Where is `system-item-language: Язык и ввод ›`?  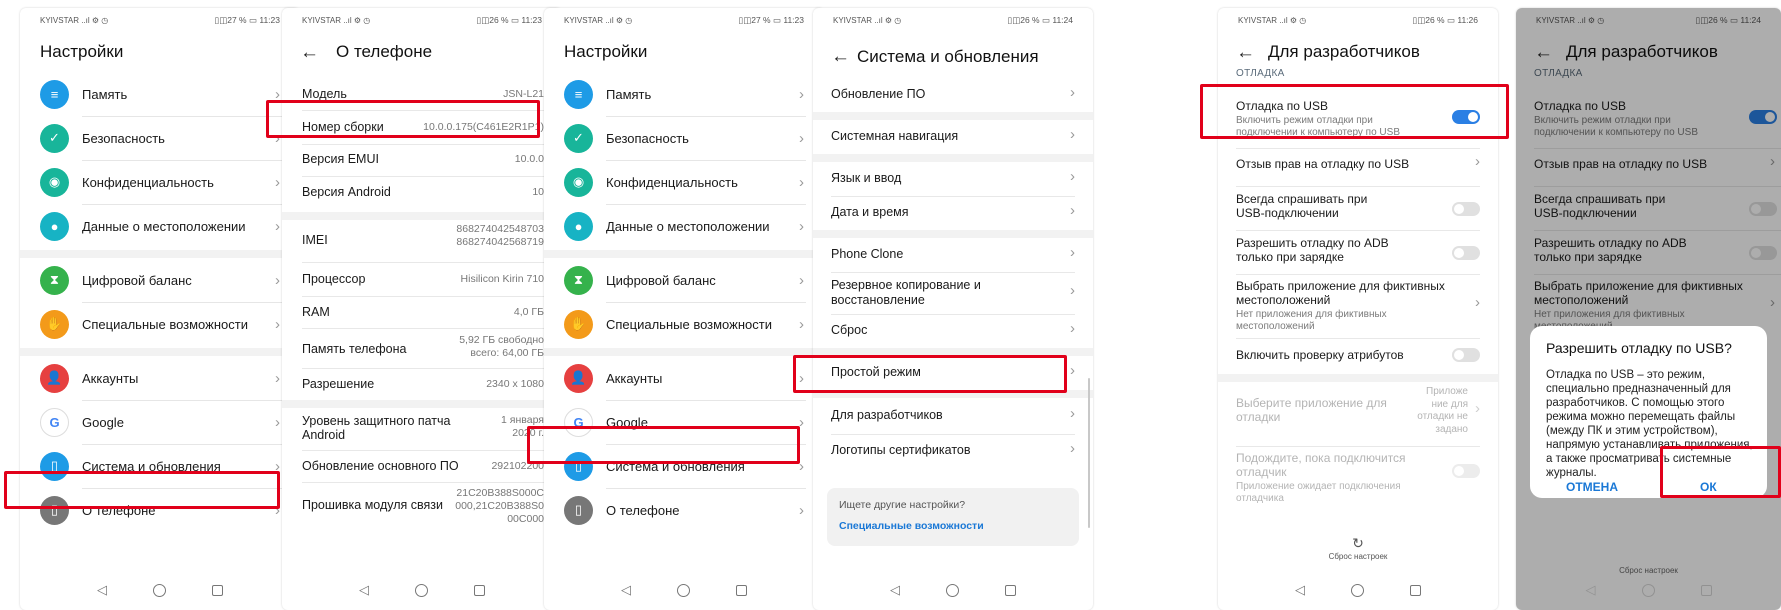 system-item-language: Язык и ввод › is located at coordinates (953, 179).